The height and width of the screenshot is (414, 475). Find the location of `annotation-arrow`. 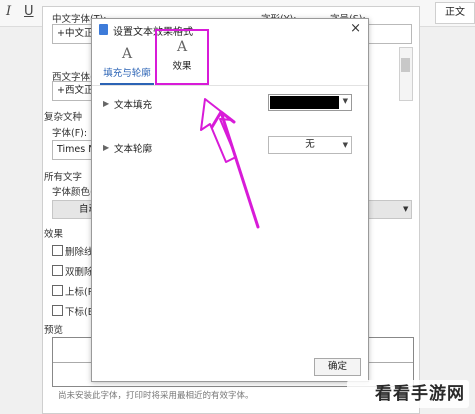

annotation-arrow is located at coordinates (230, 163).